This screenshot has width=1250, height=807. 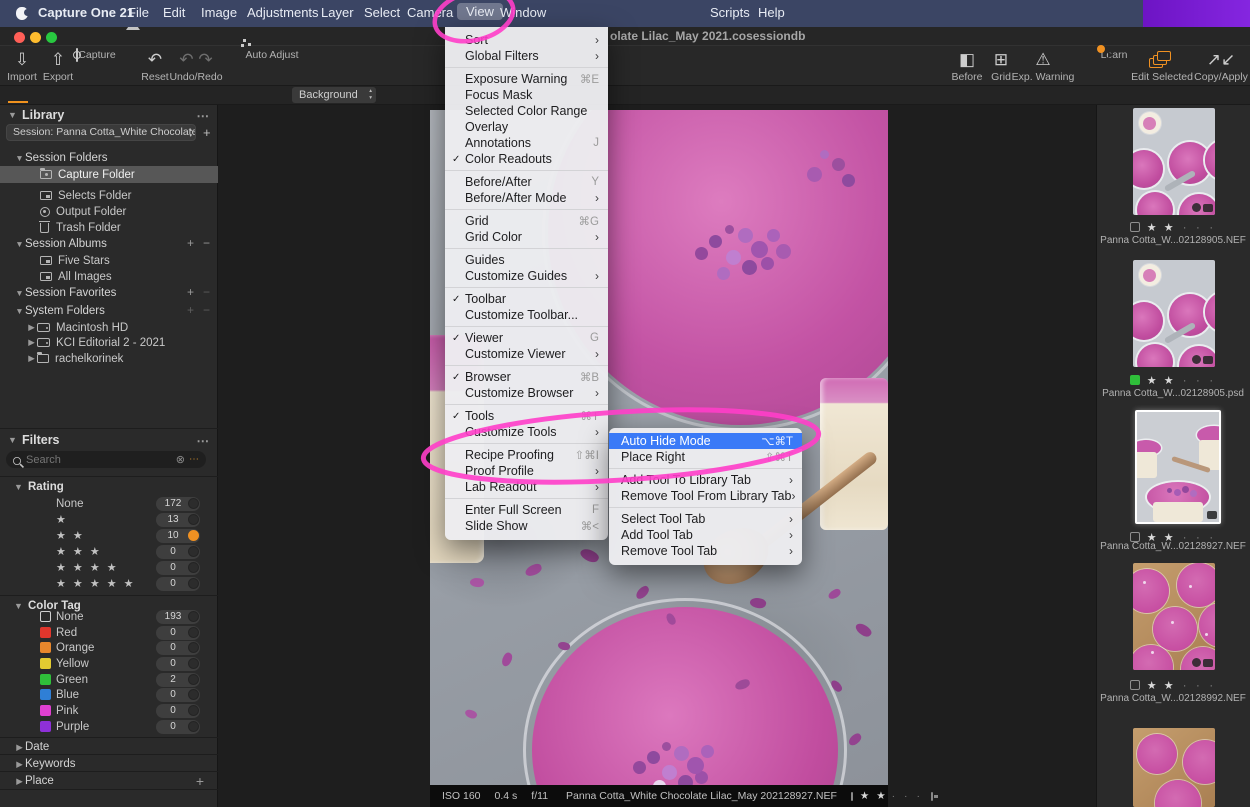 I want to click on menubar-adjustments: Adjustments, so click(x=283, y=12).